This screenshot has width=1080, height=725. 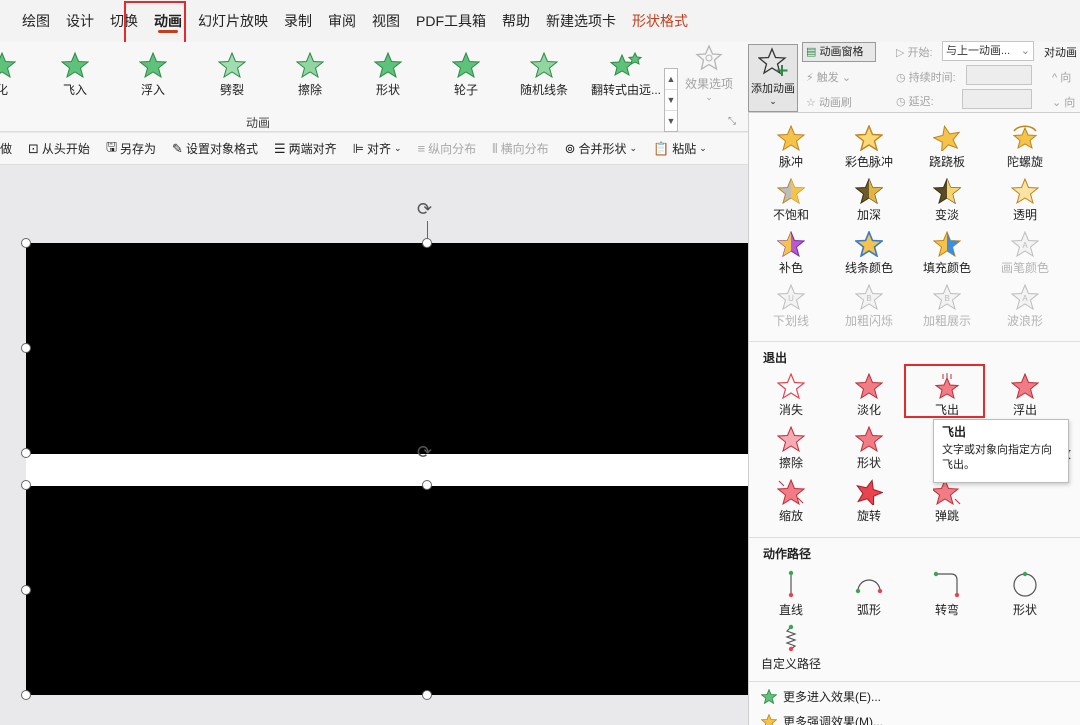 I want to click on qb-distribute-horizontal: ⫴ 横向分布, so click(x=520, y=148).